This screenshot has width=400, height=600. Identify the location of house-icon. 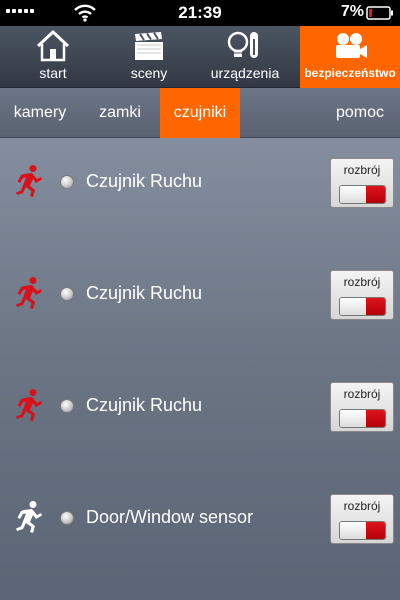
(53, 46).